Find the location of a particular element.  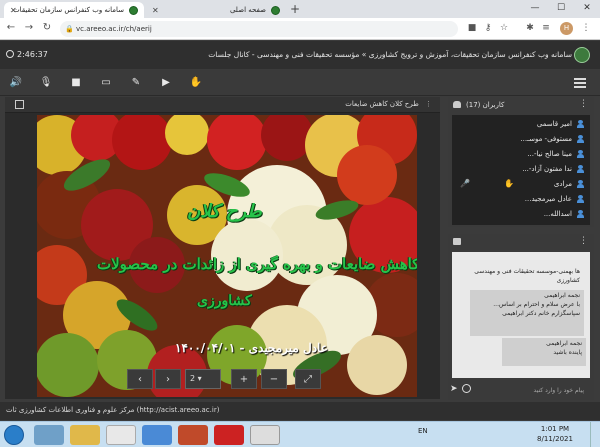

chat-composer: ➤ پیام خود را وارد کنید is located at coordinates (520, 390).